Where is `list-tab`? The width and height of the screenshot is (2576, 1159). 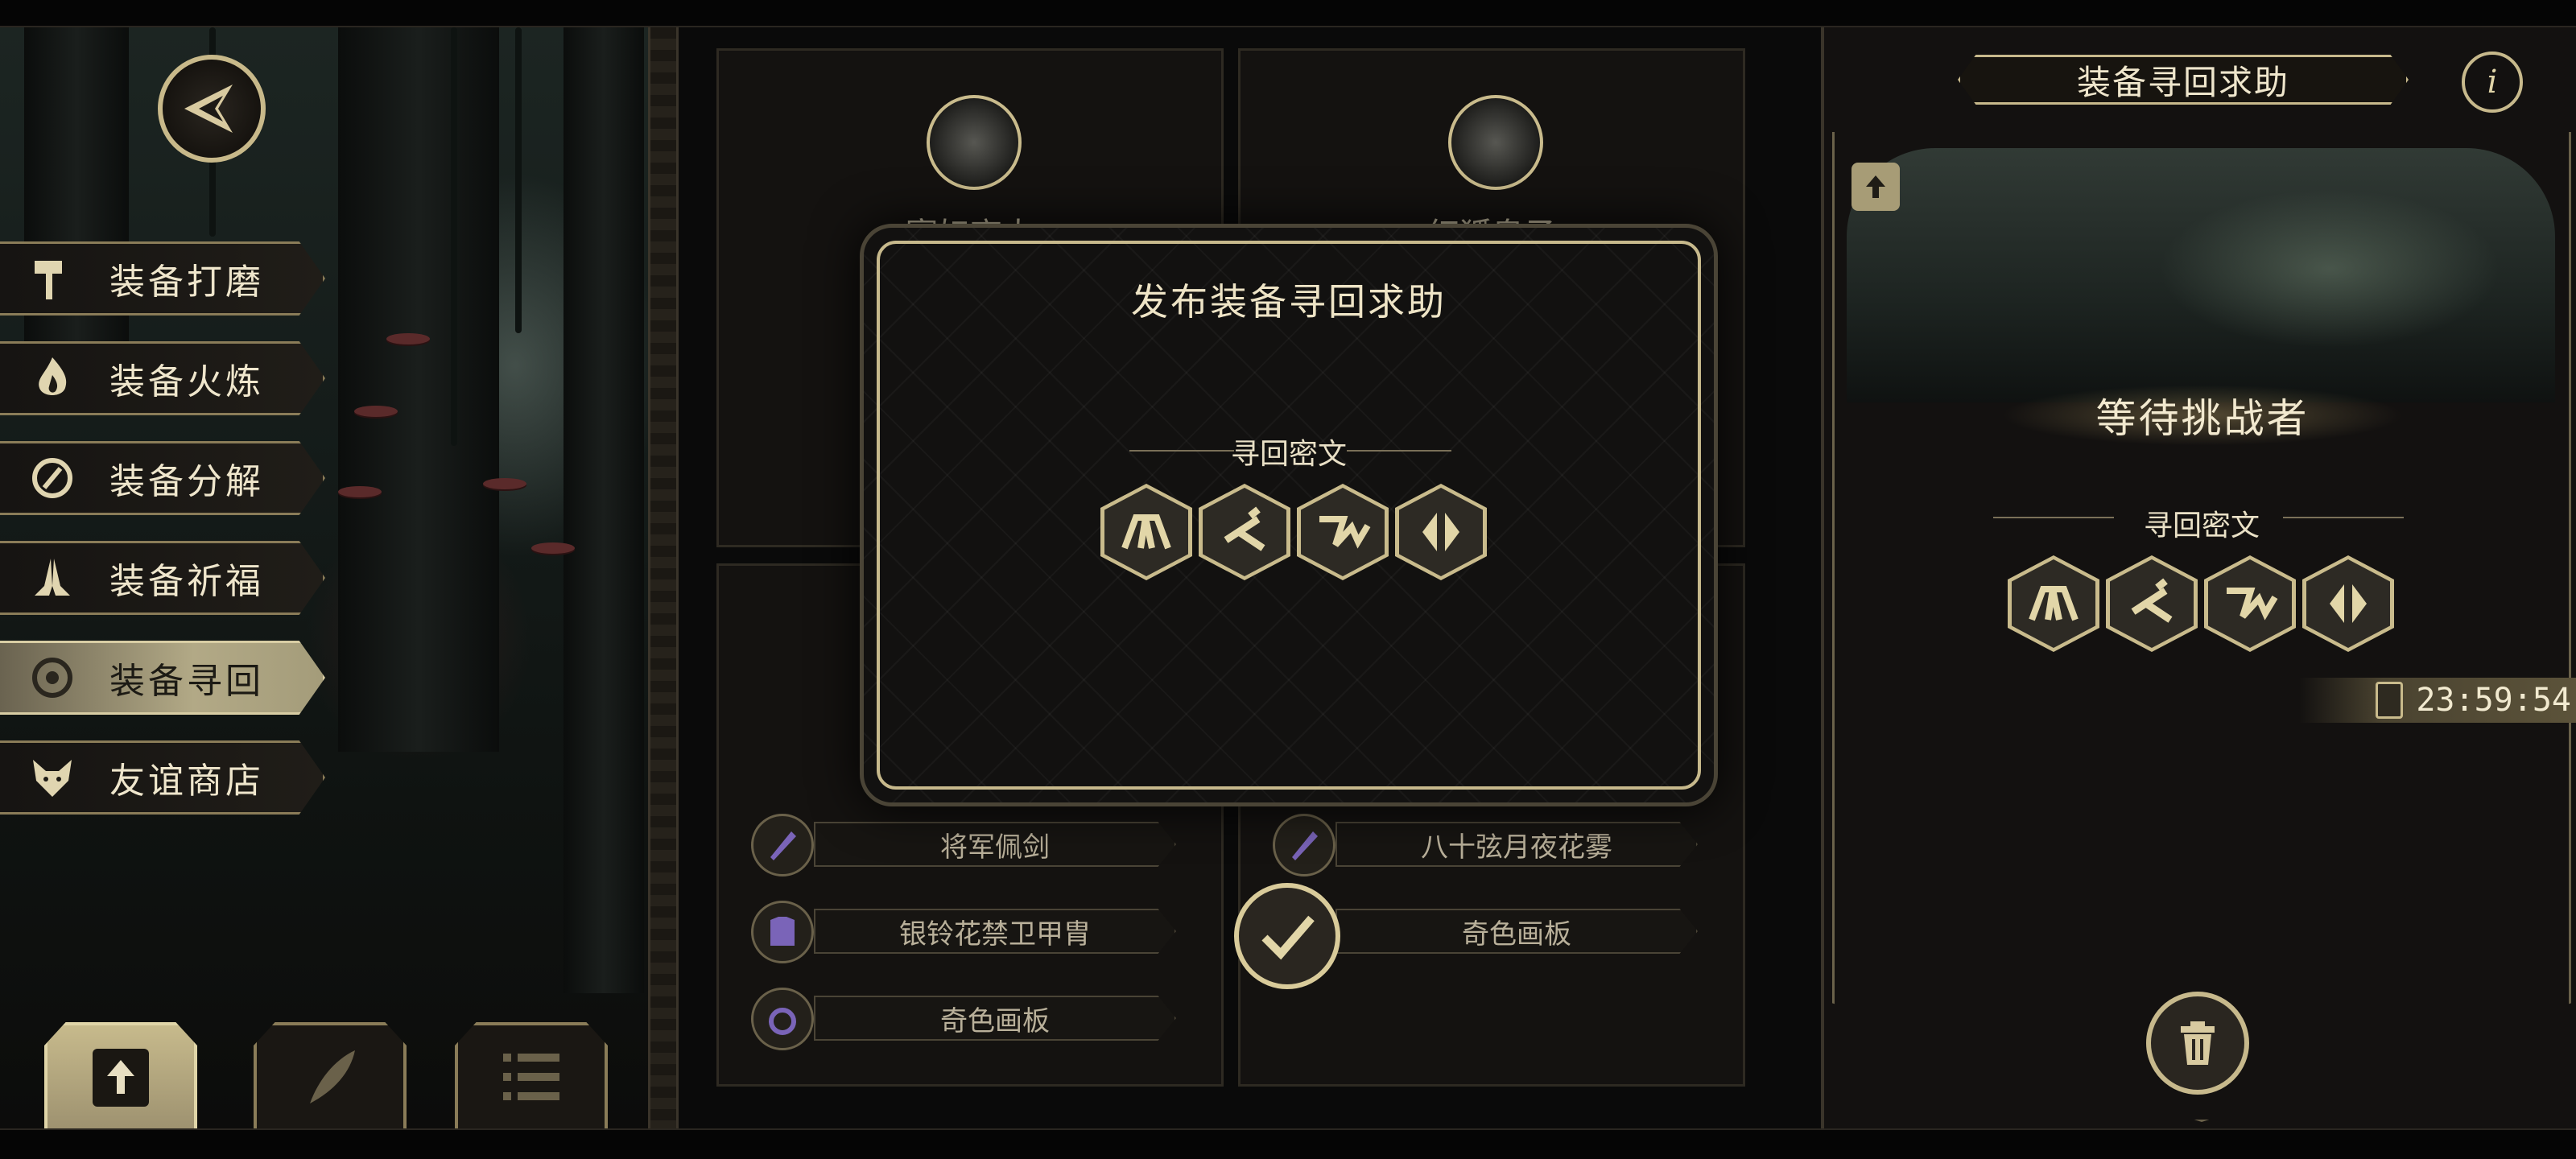
list-tab is located at coordinates (531, 1075).